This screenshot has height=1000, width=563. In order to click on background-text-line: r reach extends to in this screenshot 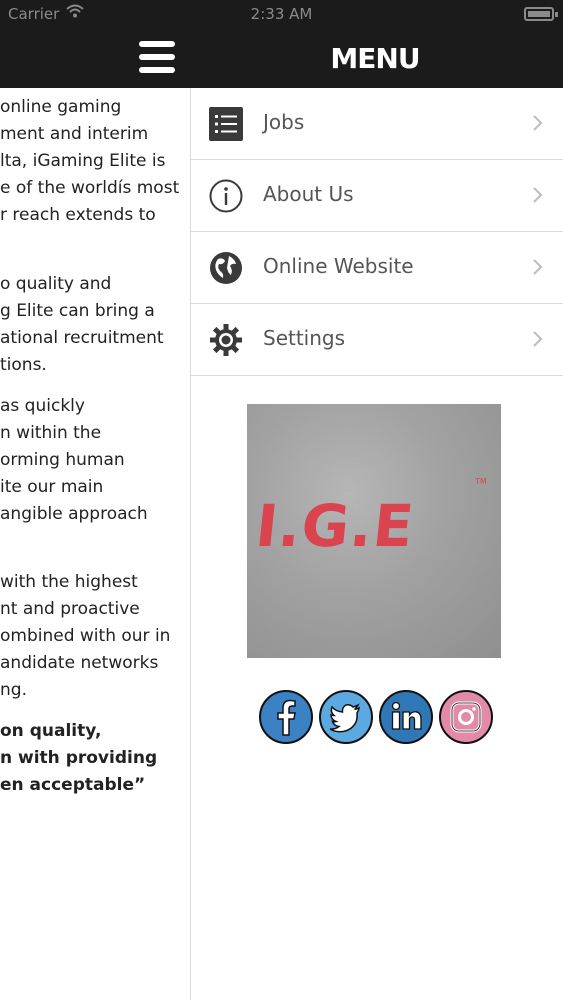, I will do `click(78, 215)`.